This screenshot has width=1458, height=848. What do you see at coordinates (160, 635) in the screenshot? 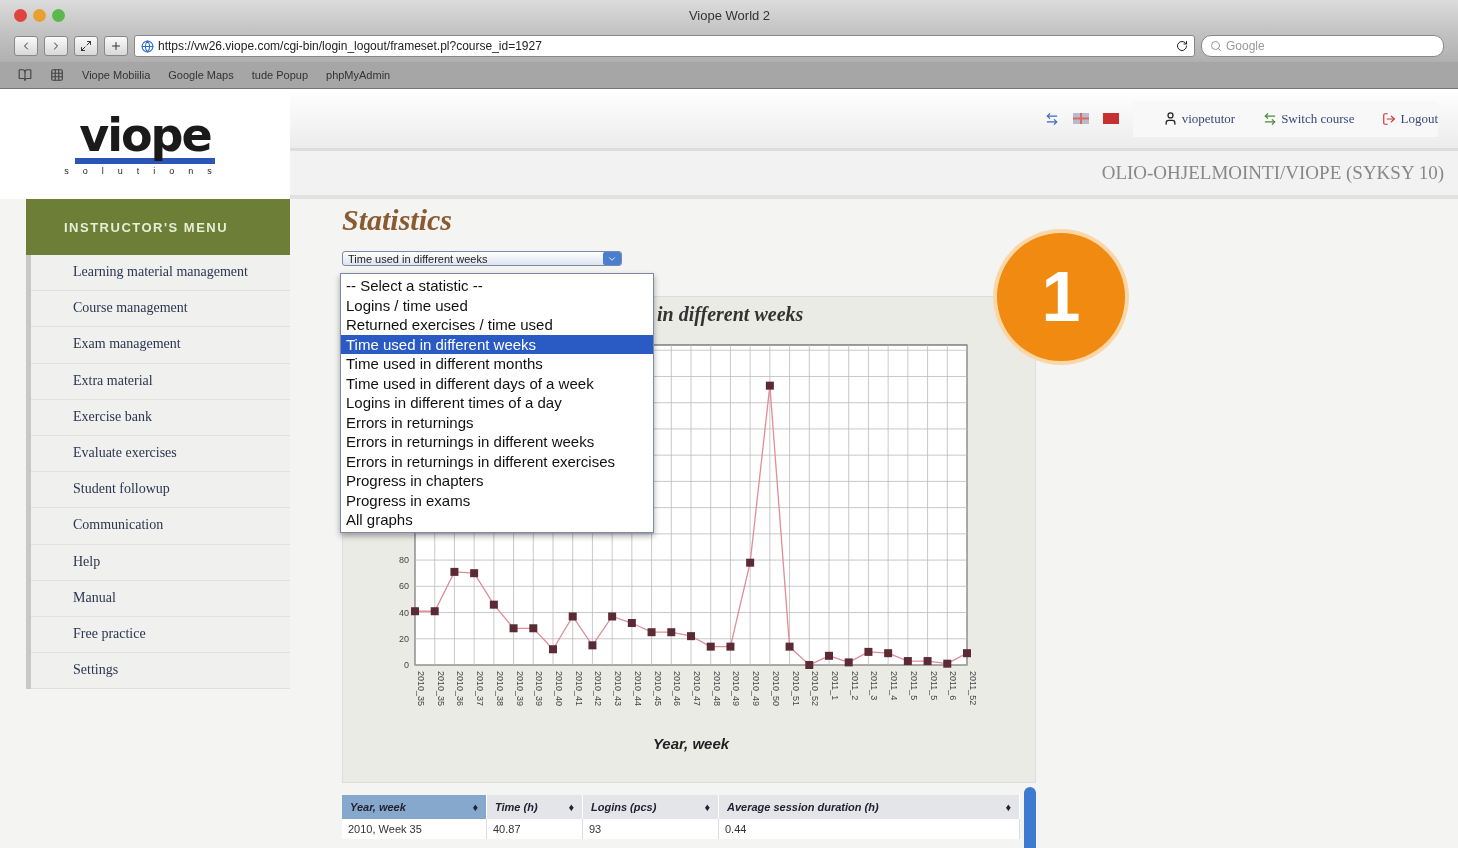
I see `menu-item: Free practice` at bounding box center [160, 635].